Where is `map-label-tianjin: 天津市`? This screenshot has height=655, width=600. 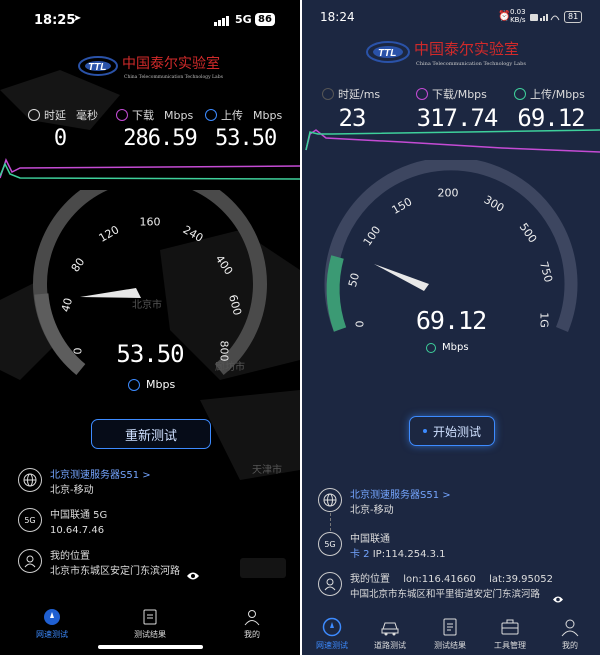
map-label-tianjin: 天津市 is located at coordinates (267, 470).